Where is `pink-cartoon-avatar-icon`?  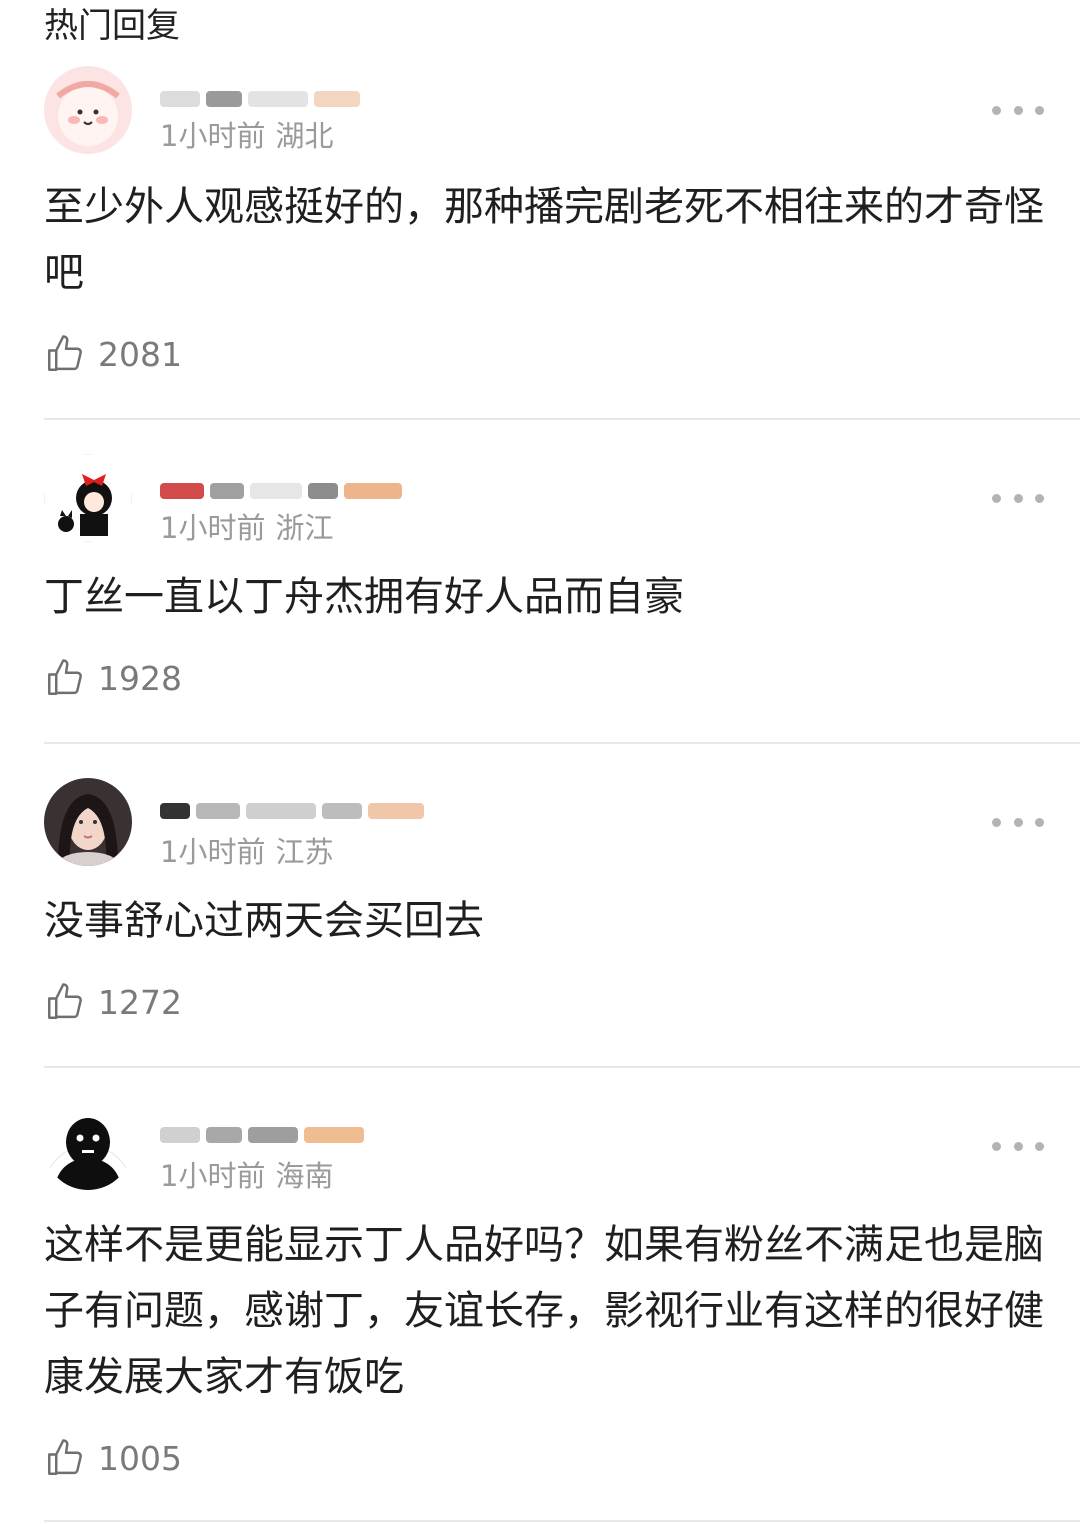 pink-cartoon-avatar-icon is located at coordinates (88, 110).